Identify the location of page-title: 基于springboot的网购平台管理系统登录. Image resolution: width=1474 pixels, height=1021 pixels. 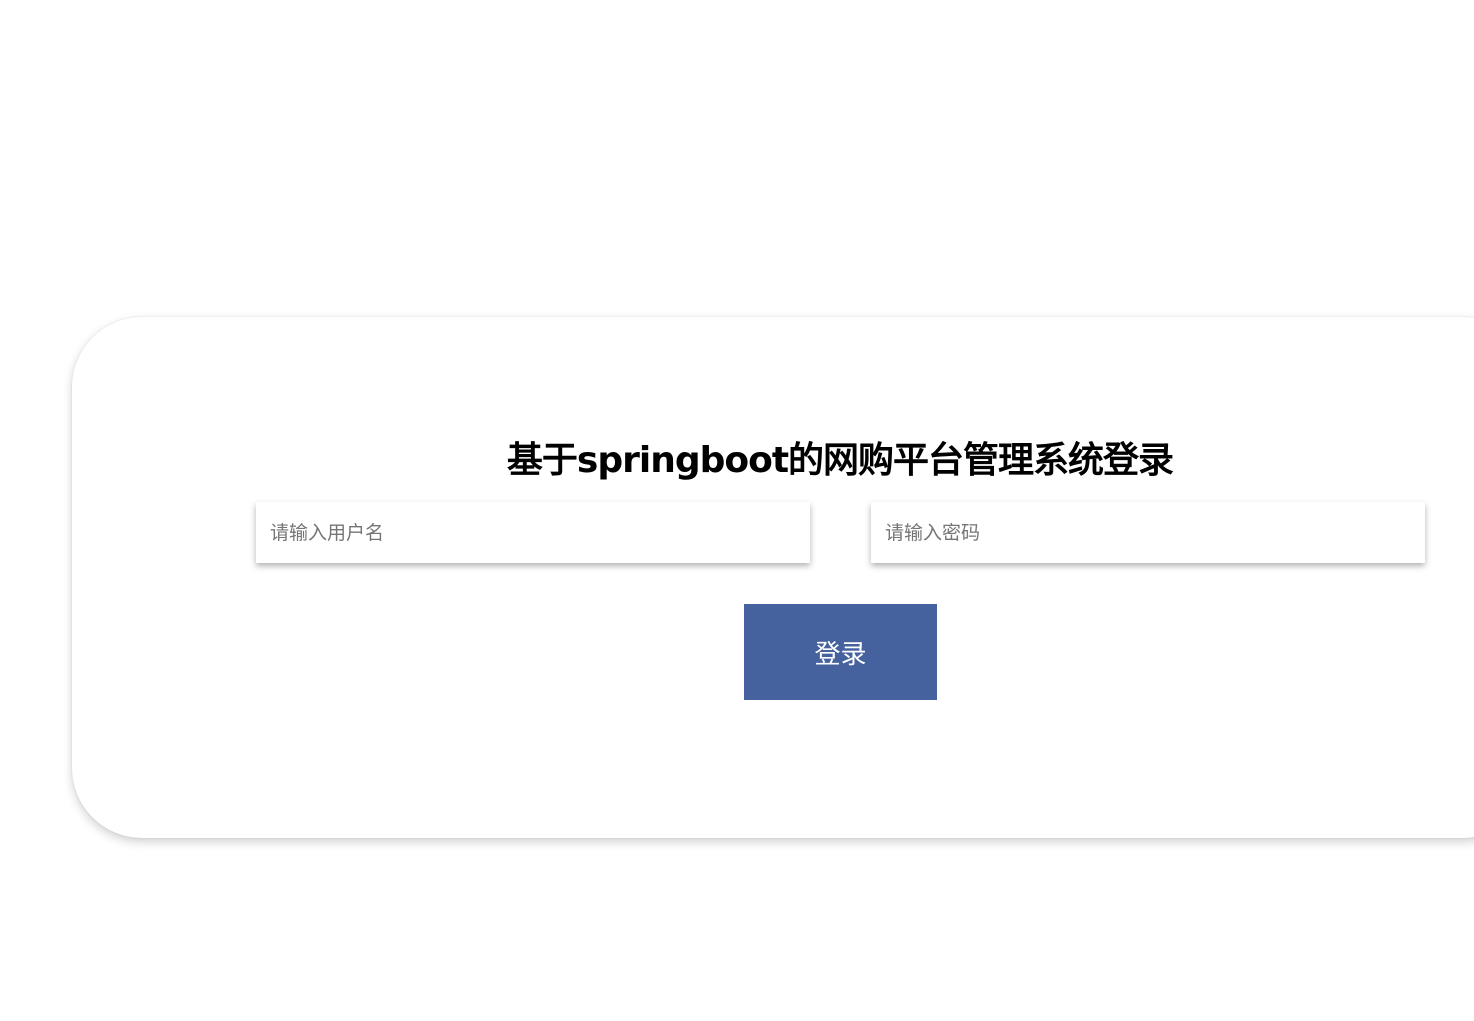
(840, 460).